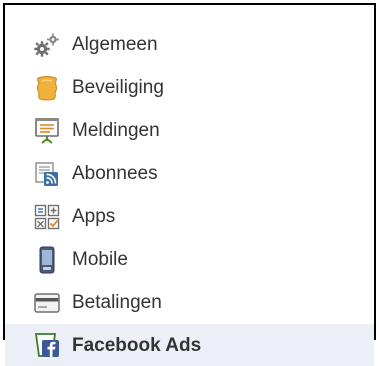  I want to click on mobile-phone-icon, so click(47, 260).